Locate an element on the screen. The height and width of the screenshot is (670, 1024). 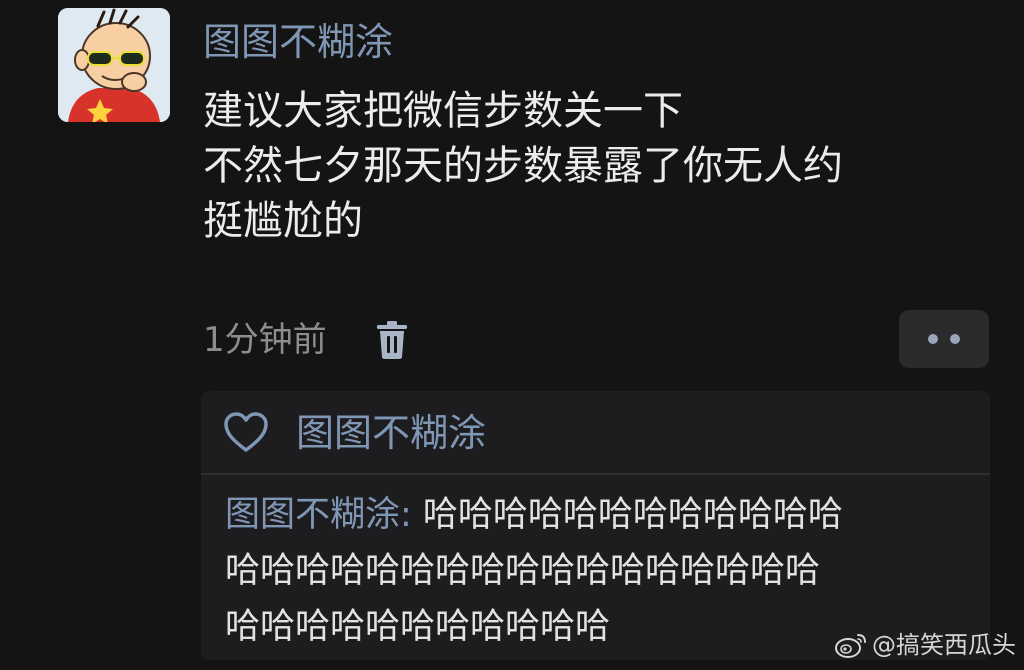
post-text-line: 不然七夕那天的步数暴露了你无人约 is located at coordinates (523, 166).